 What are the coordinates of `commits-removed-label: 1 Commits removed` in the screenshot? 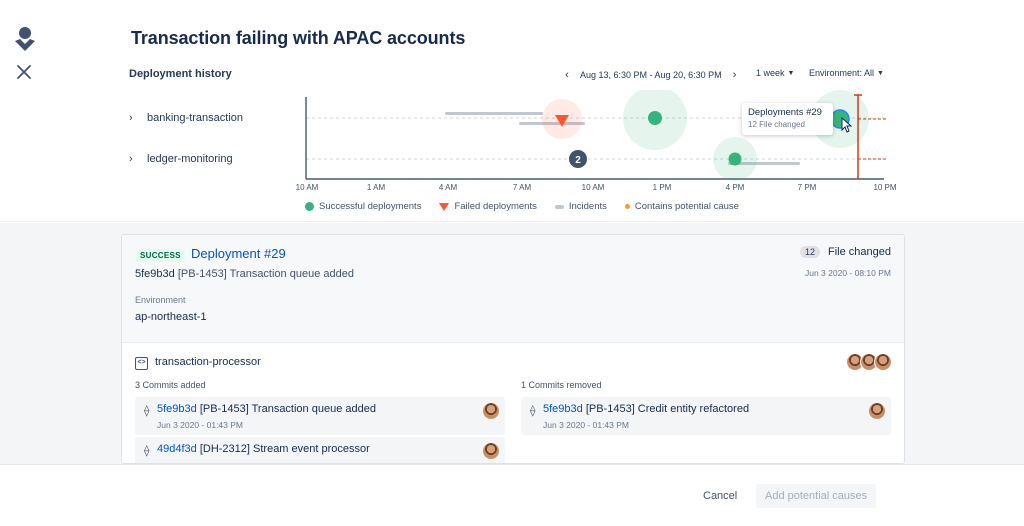 It's located at (561, 385).